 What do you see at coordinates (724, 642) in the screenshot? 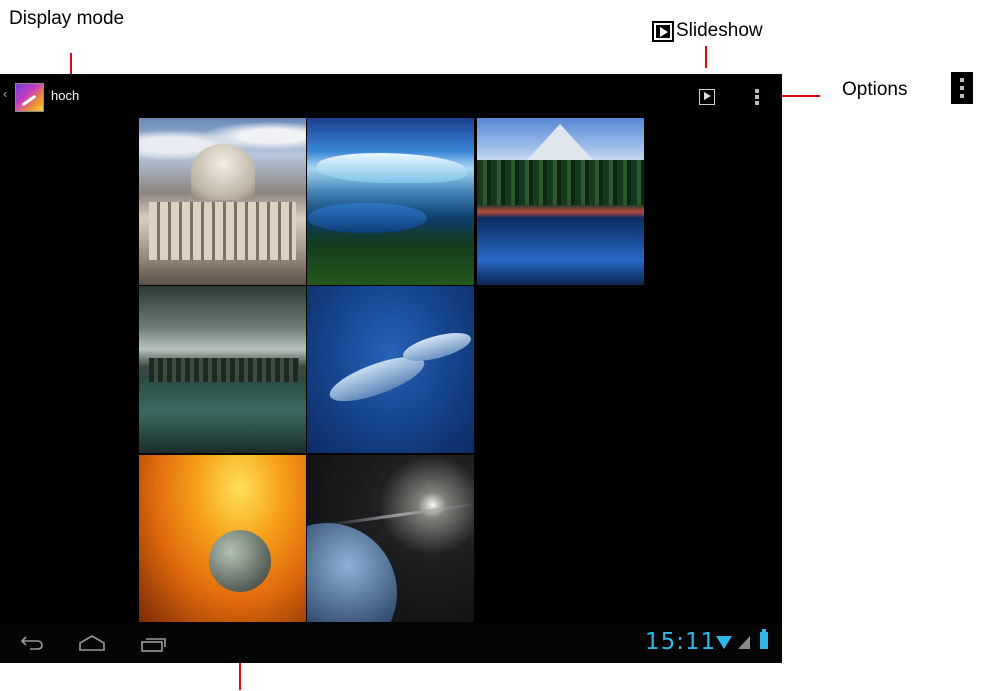
I see `wifi-icon` at bounding box center [724, 642].